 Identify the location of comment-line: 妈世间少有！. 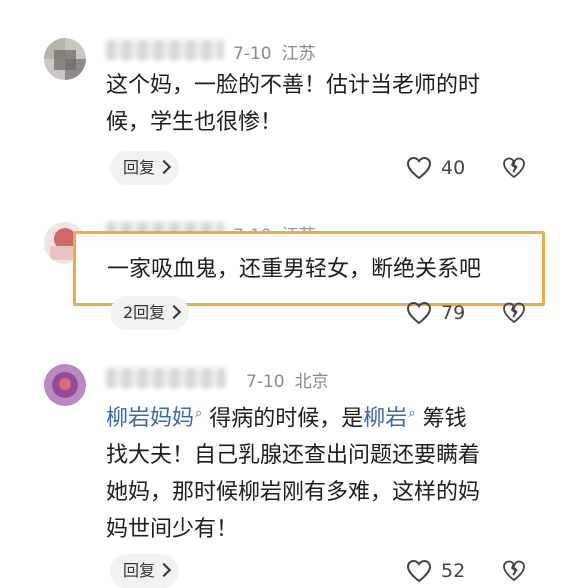
(172, 530).